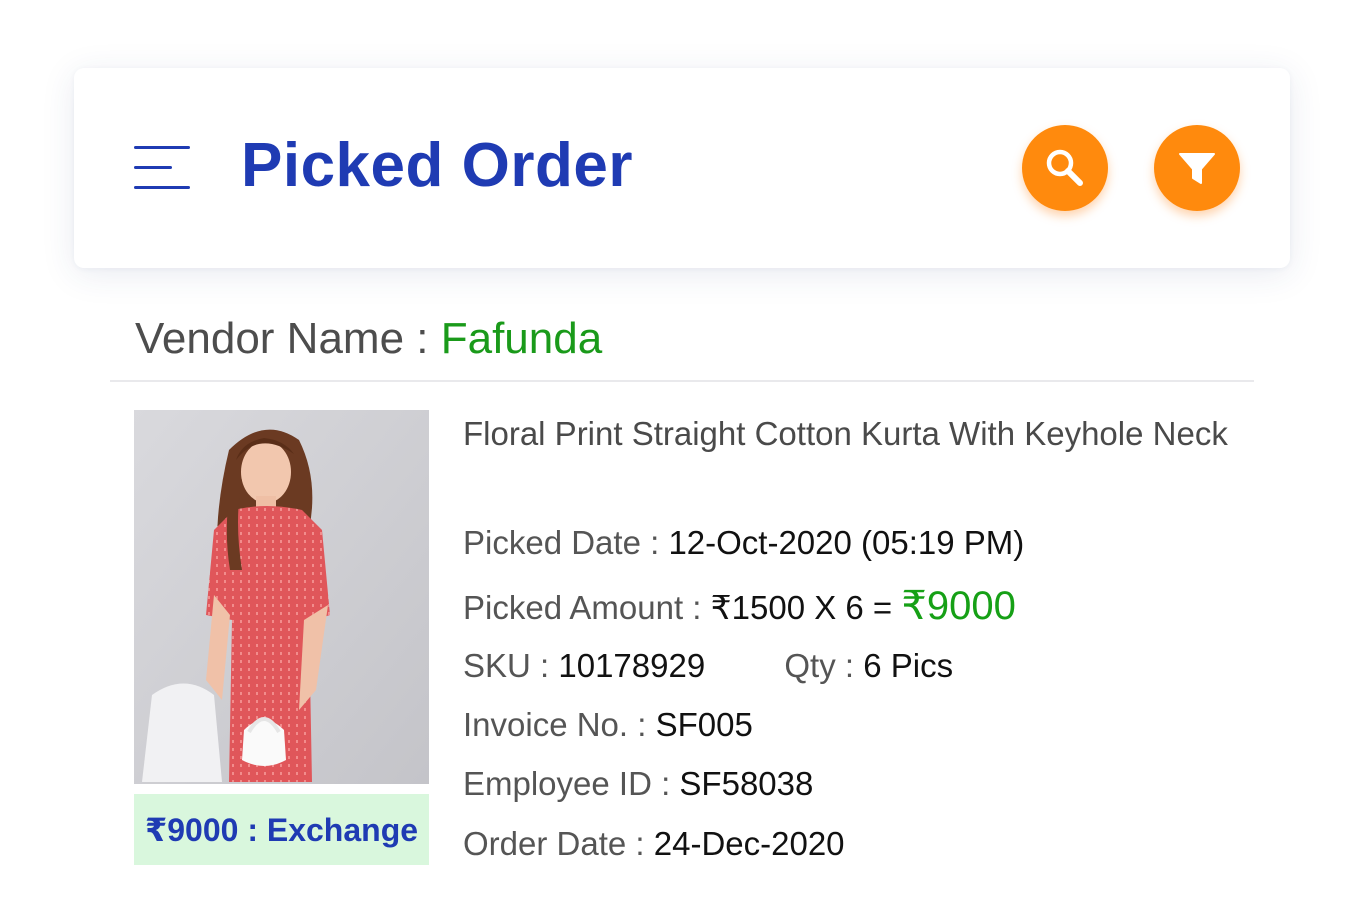 Image resolution: width=1363 pixels, height=900 pixels. What do you see at coordinates (163, 169) in the screenshot?
I see `hamburger-menu-icon` at bounding box center [163, 169].